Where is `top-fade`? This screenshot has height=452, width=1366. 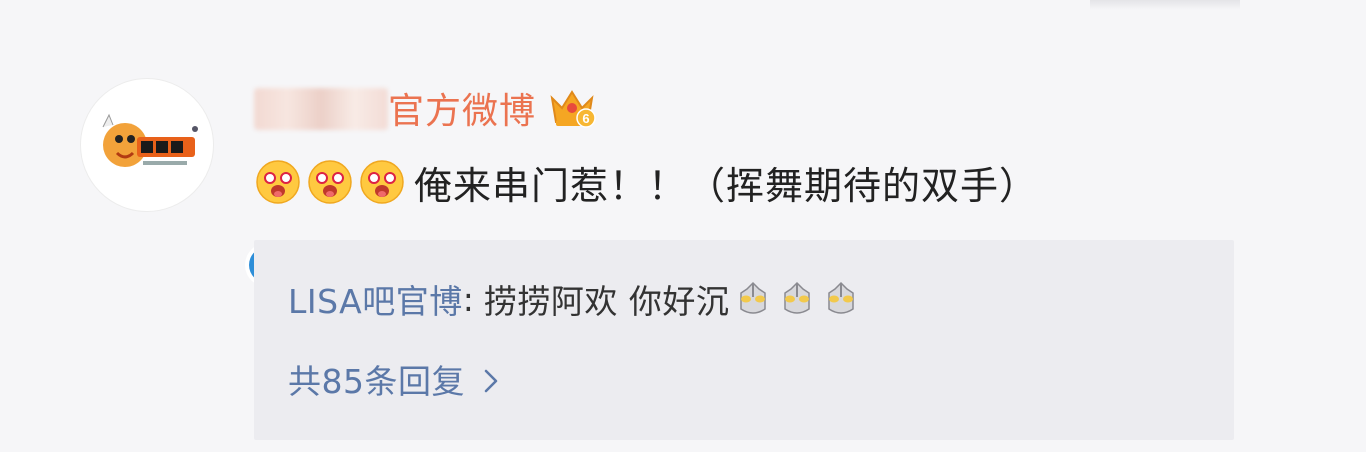 top-fade is located at coordinates (1165, 5).